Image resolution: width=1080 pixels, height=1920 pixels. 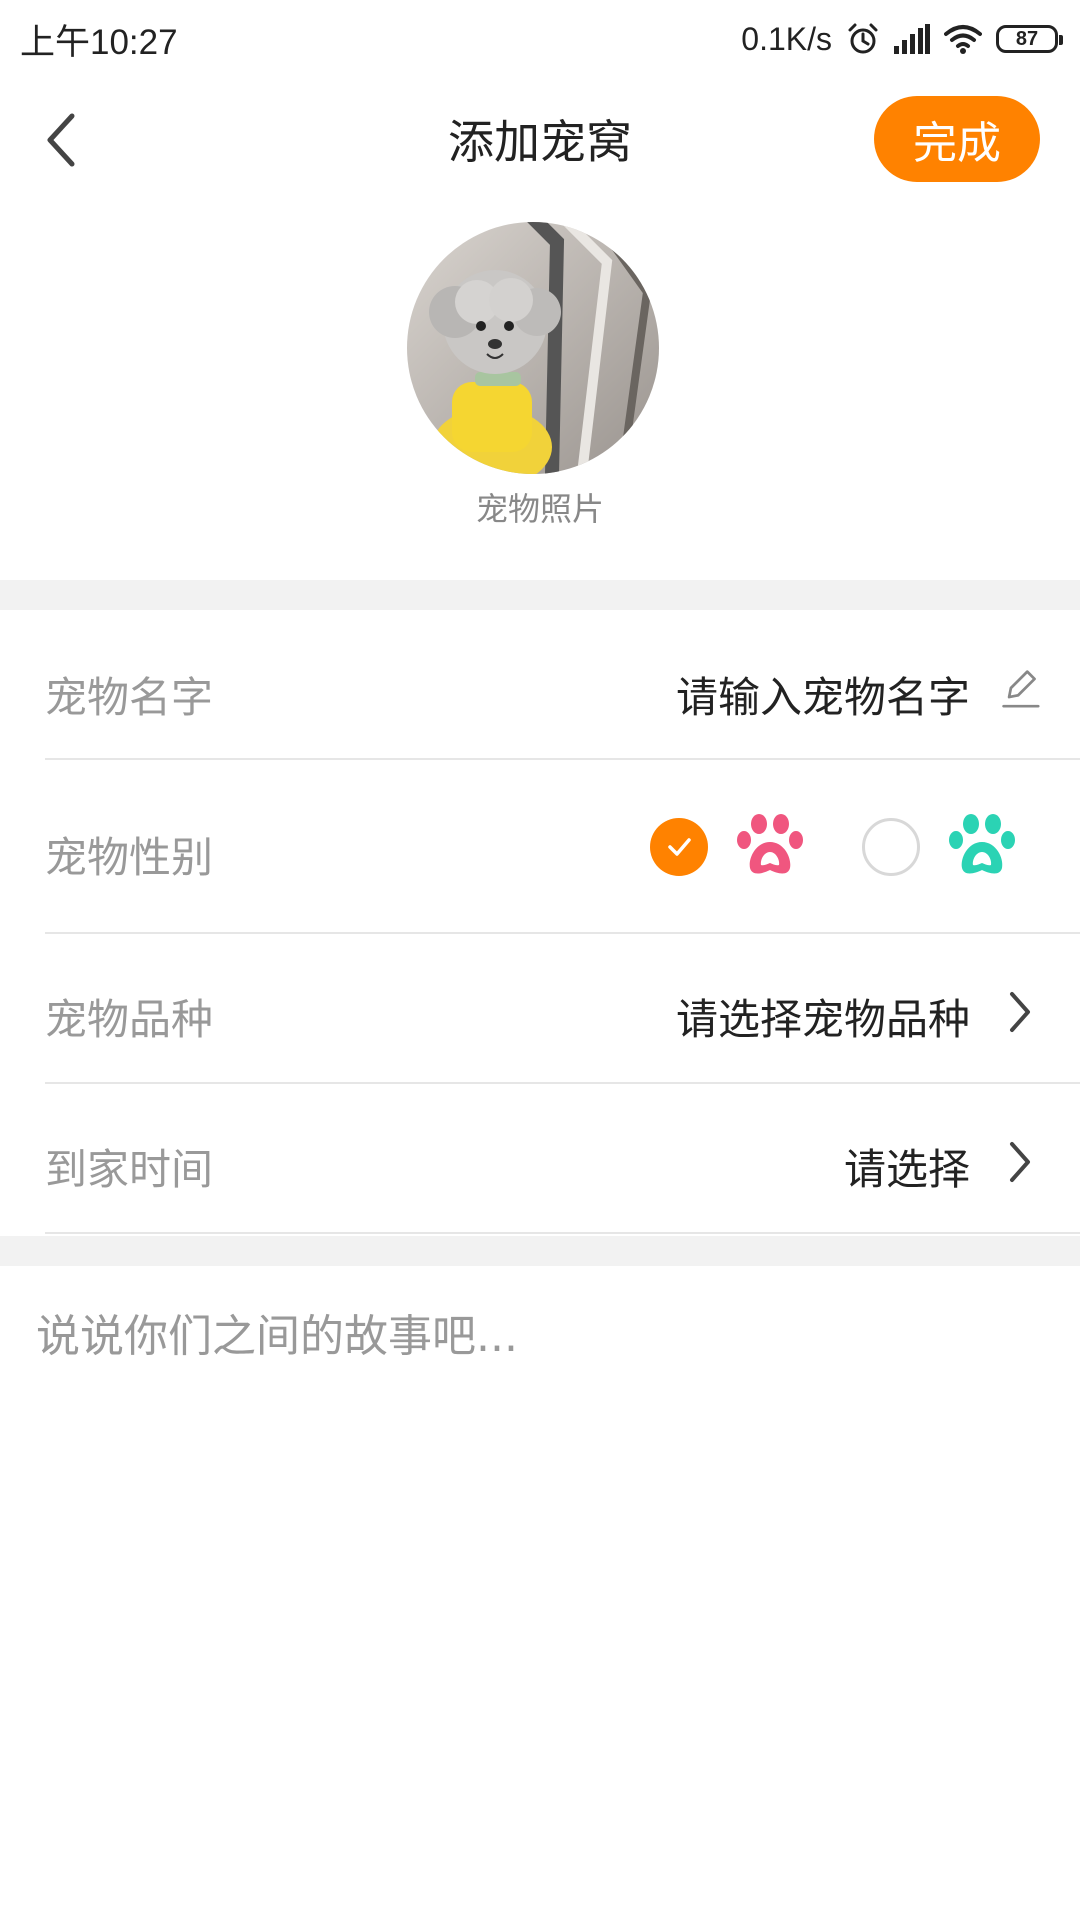 I want to click on battery-level: 87, so click(x=1027, y=38).